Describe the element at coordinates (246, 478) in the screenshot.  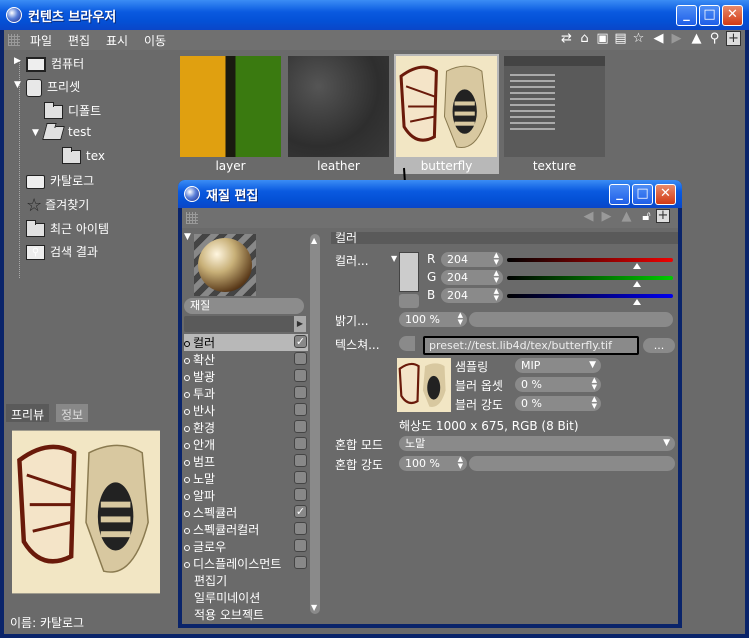
I see `channel-item: 노말` at that location.